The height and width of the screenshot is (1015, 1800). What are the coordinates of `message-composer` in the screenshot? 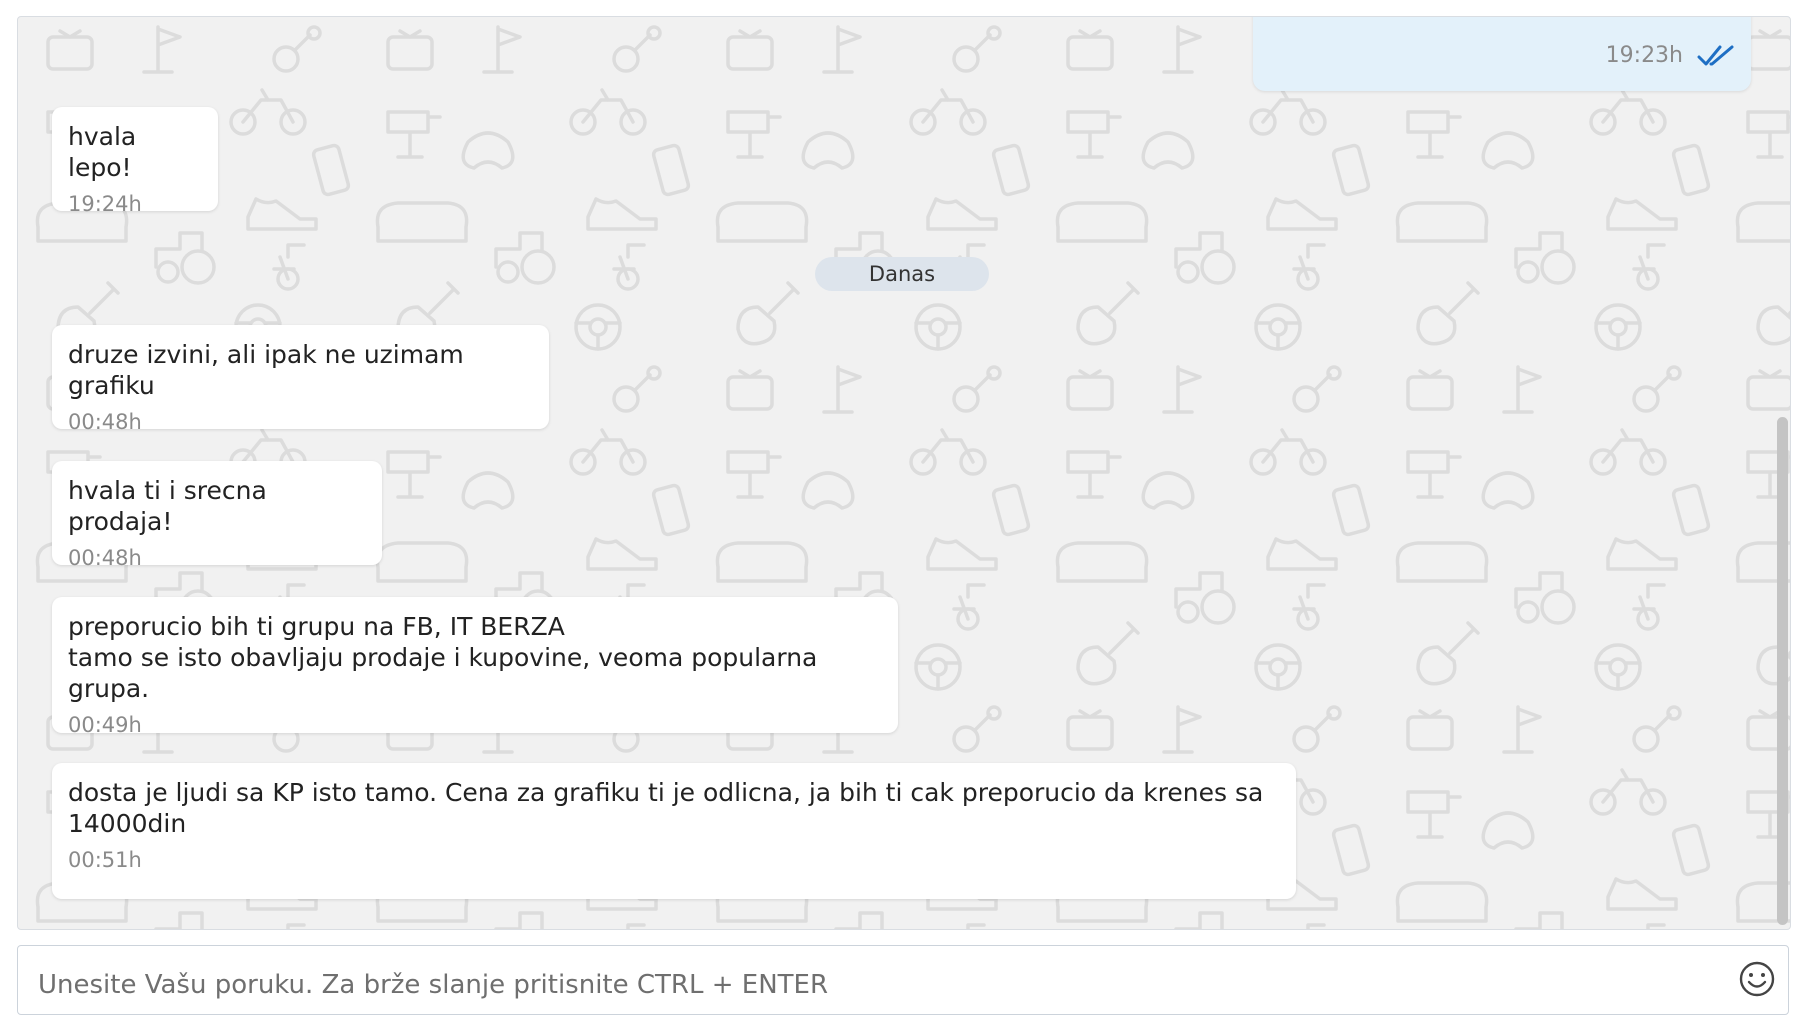 It's located at (903, 980).